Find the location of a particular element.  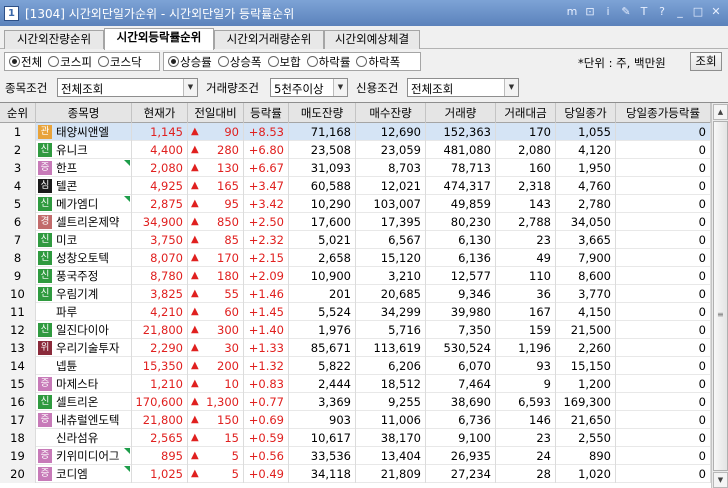

radio-sort-flat: 보합 is located at coordinates (284, 62).